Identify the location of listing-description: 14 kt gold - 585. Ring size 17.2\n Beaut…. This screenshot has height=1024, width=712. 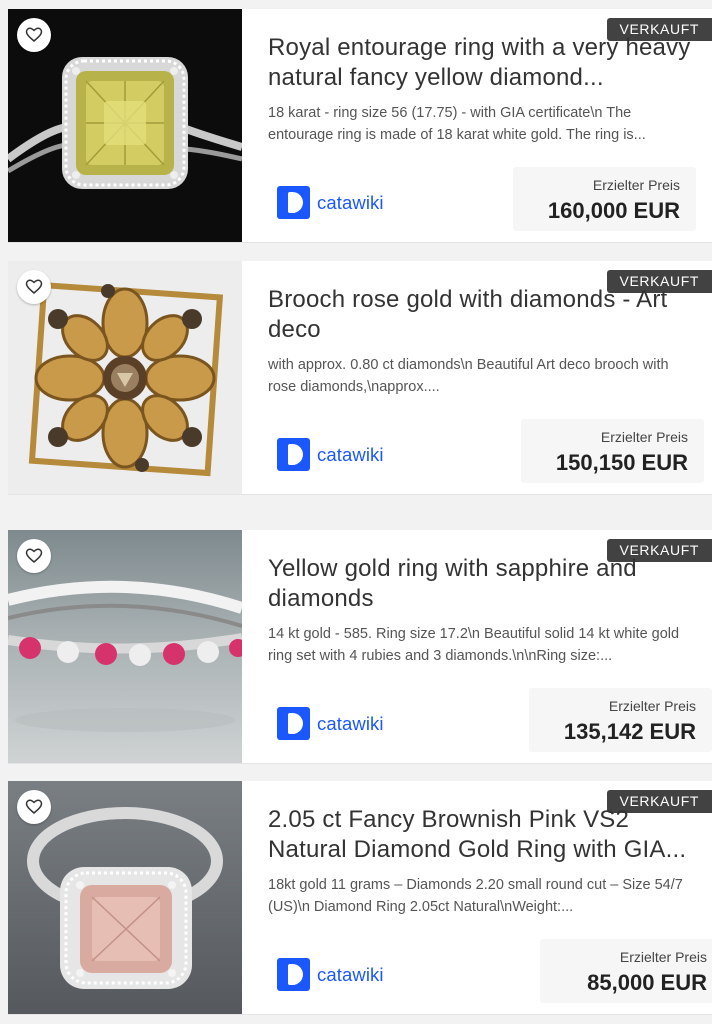
(474, 645).